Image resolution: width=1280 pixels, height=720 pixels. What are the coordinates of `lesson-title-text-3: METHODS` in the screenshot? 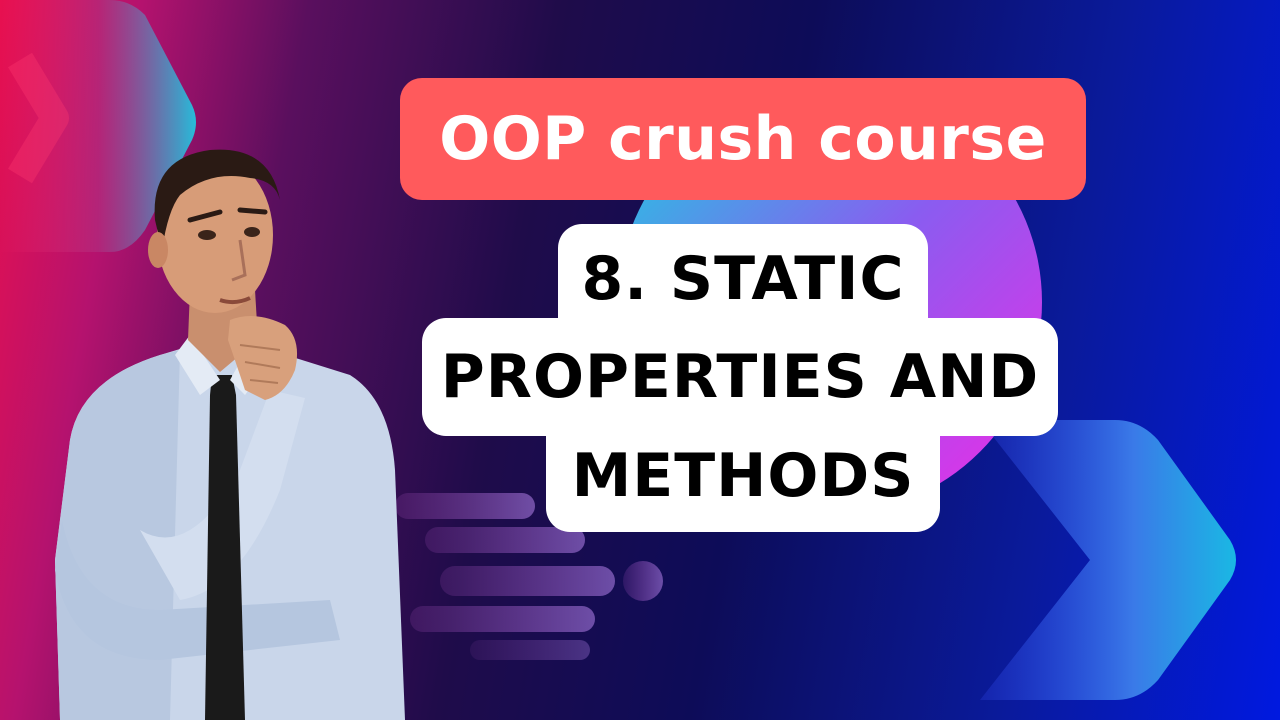 It's located at (743, 476).